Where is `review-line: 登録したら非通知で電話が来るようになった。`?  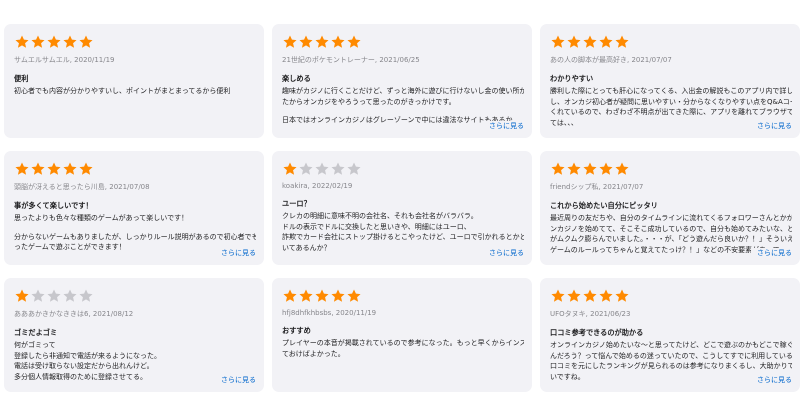
review-line: 登録したら非通知で電話が来るようになった。 is located at coordinates (87, 355).